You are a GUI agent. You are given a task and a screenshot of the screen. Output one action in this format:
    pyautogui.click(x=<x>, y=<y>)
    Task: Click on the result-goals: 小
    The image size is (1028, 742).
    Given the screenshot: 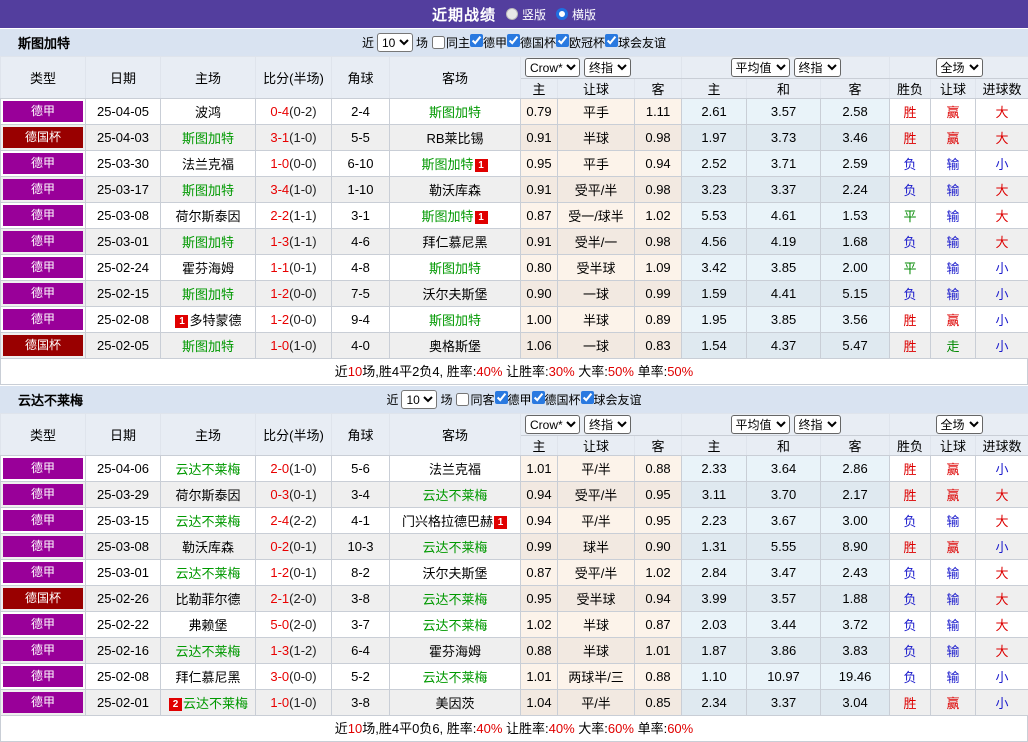 What is the action you would take?
    pyautogui.click(x=1002, y=703)
    